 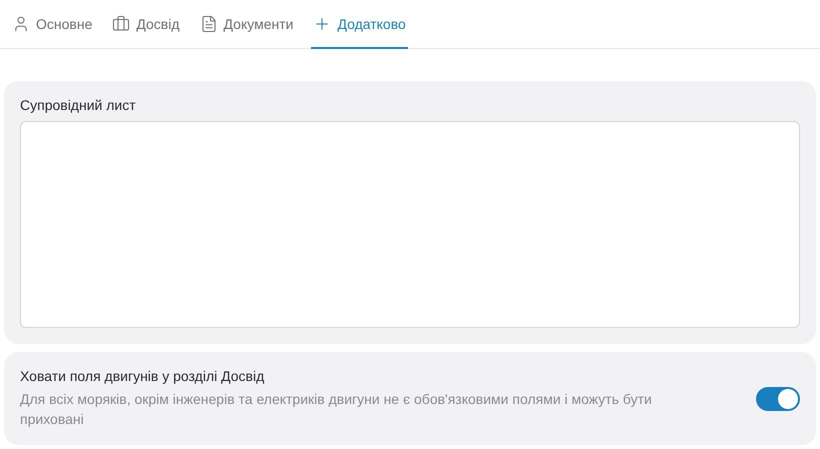 What do you see at coordinates (21, 23) in the screenshot?
I see `person-icon` at bounding box center [21, 23].